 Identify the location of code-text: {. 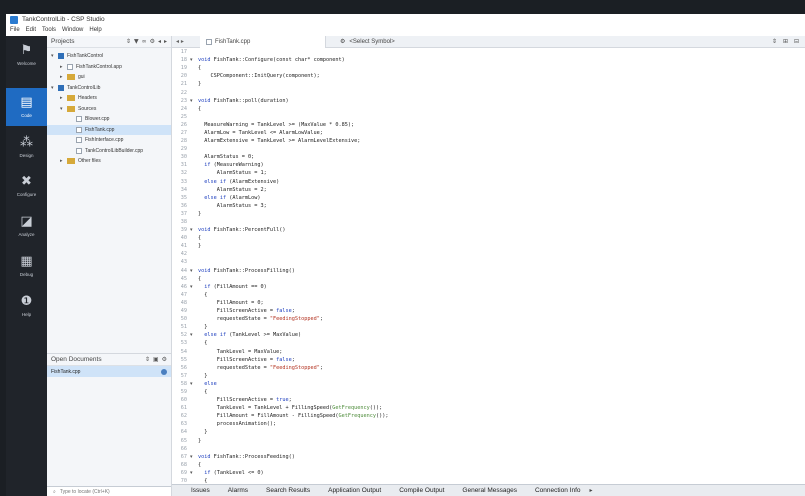
(202, 295).